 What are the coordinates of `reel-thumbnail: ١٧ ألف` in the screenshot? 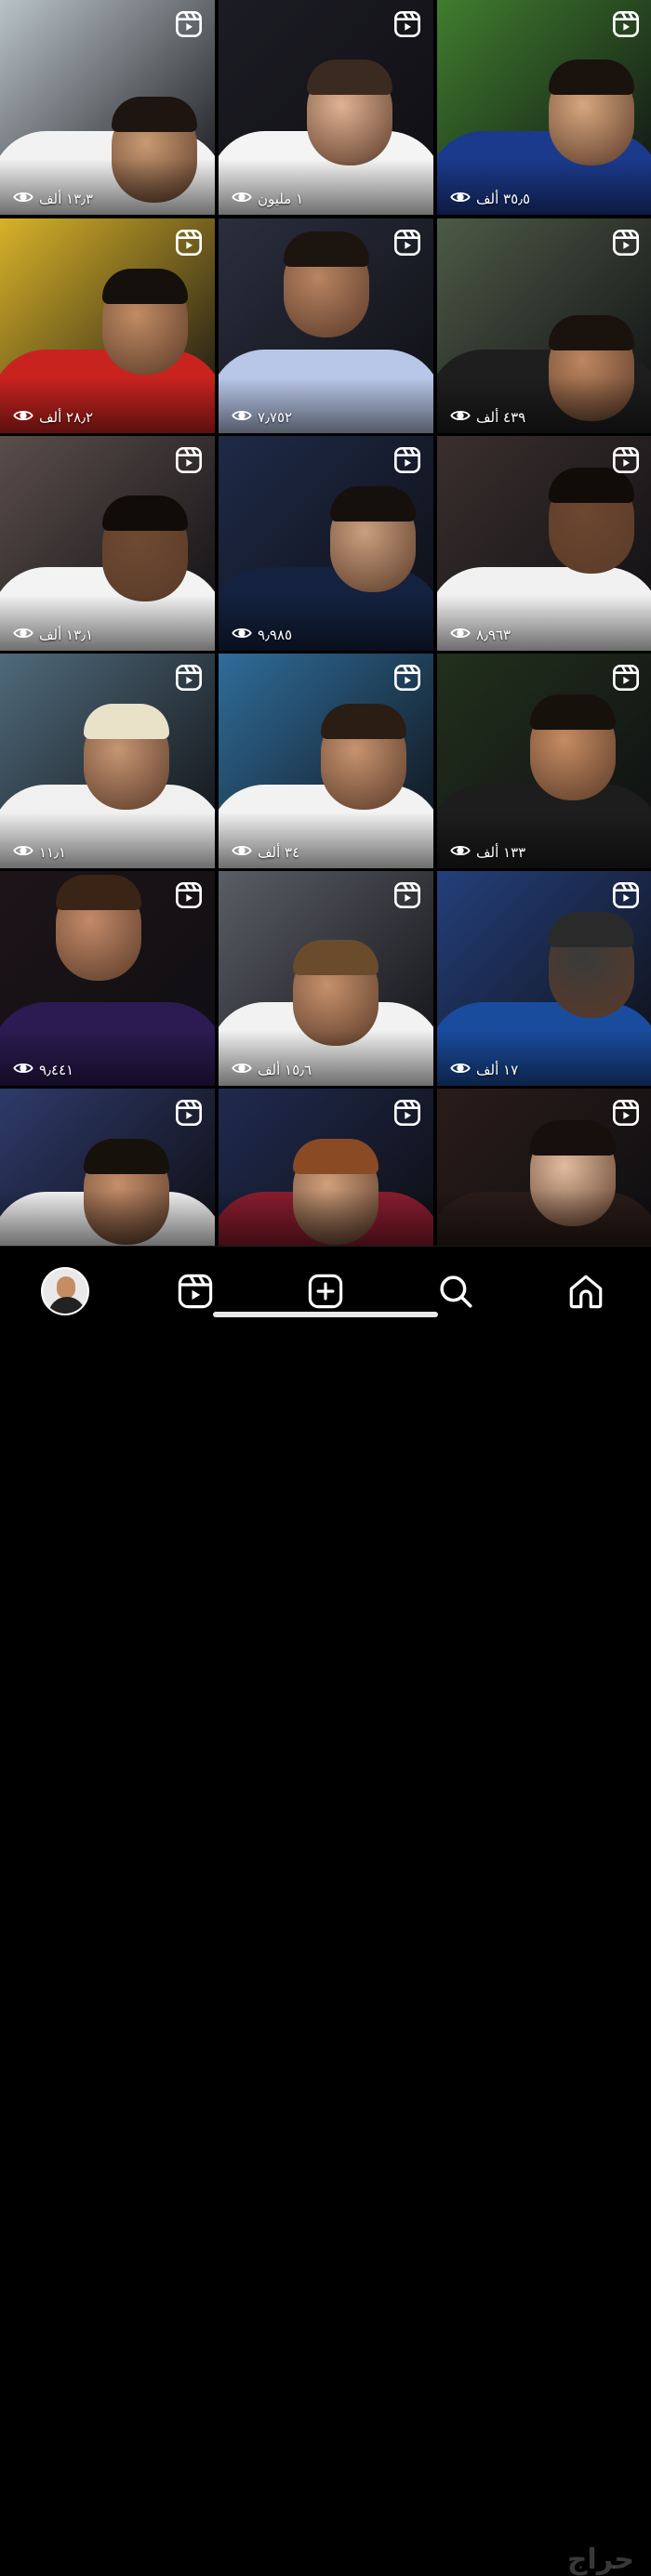 It's located at (544, 979).